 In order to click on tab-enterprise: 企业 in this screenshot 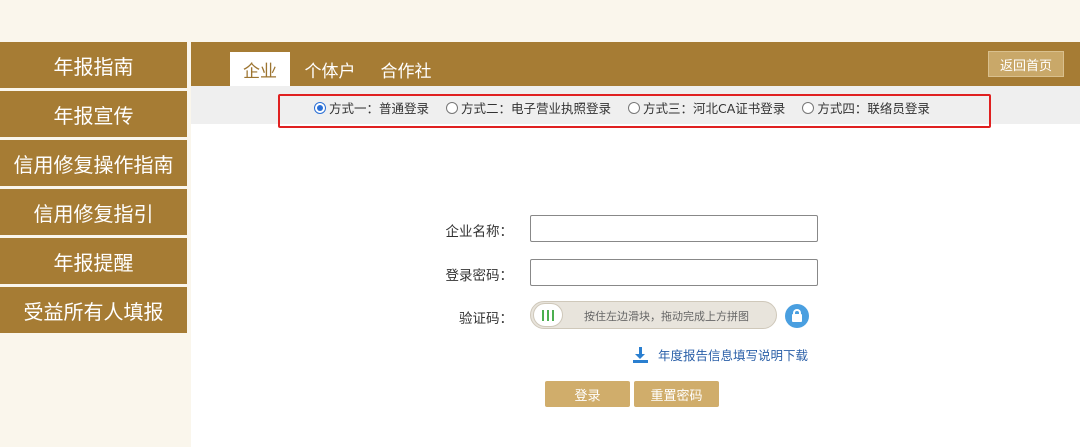, I will do `click(260, 69)`.